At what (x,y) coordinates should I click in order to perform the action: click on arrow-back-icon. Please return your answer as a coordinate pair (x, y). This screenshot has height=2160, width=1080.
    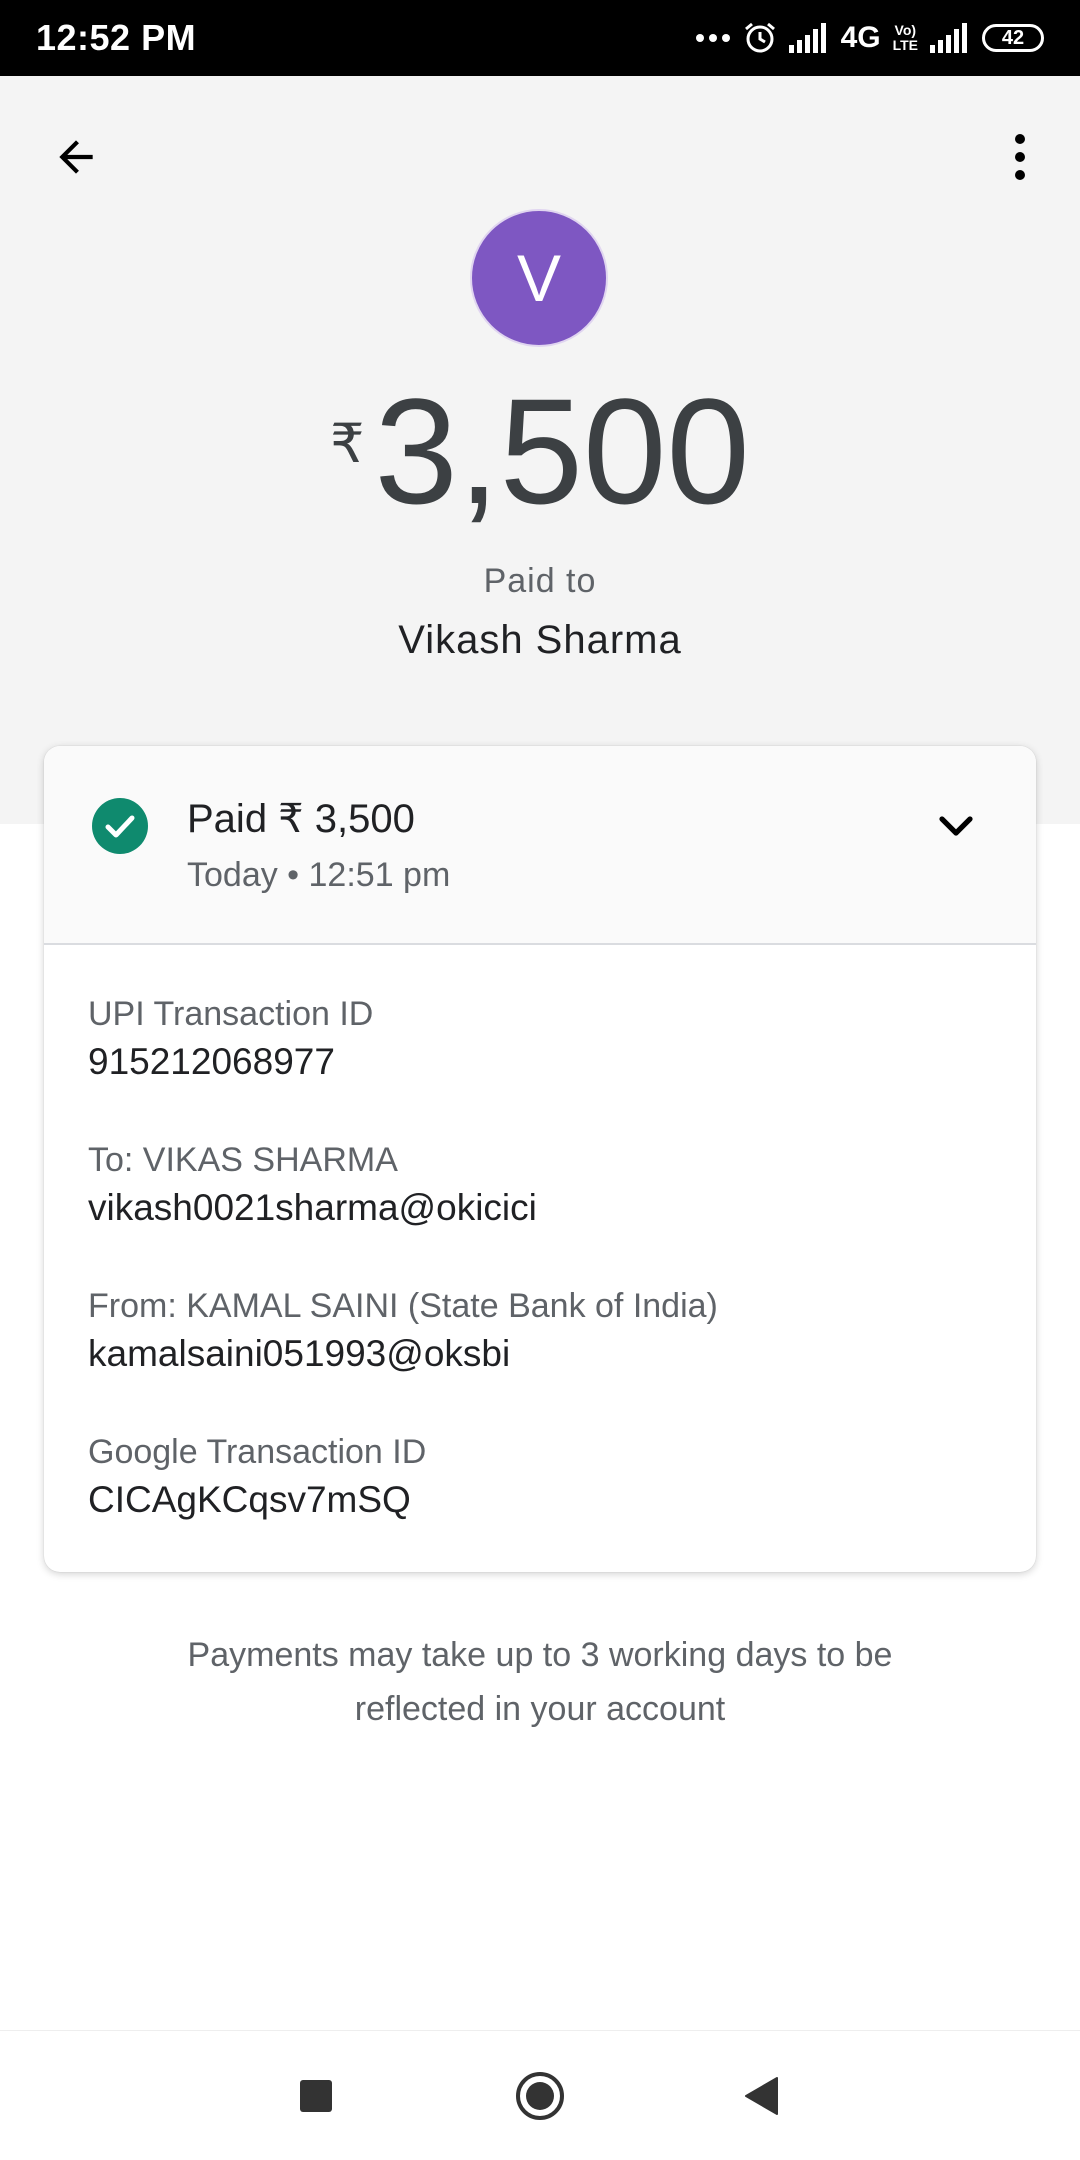
    Looking at the image, I should click on (76, 157).